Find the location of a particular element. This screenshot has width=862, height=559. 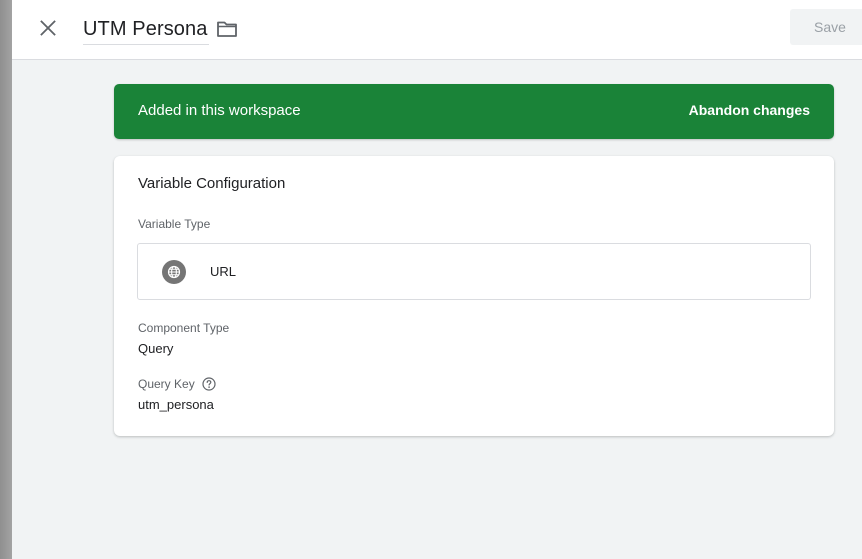

editor-header: UTM Persona Save is located at coordinates (437, 30).